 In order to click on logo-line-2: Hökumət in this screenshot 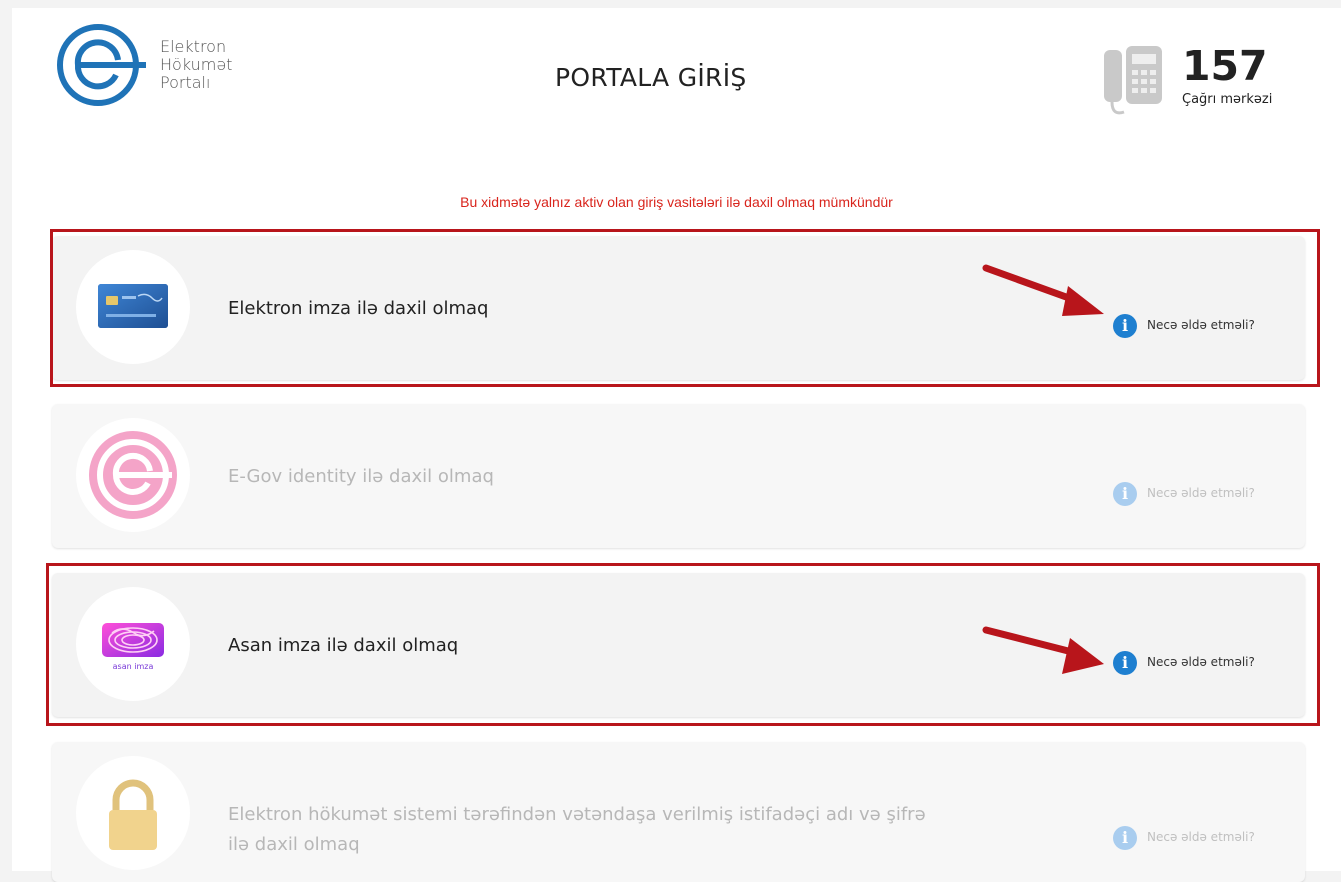, I will do `click(196, 64)`.